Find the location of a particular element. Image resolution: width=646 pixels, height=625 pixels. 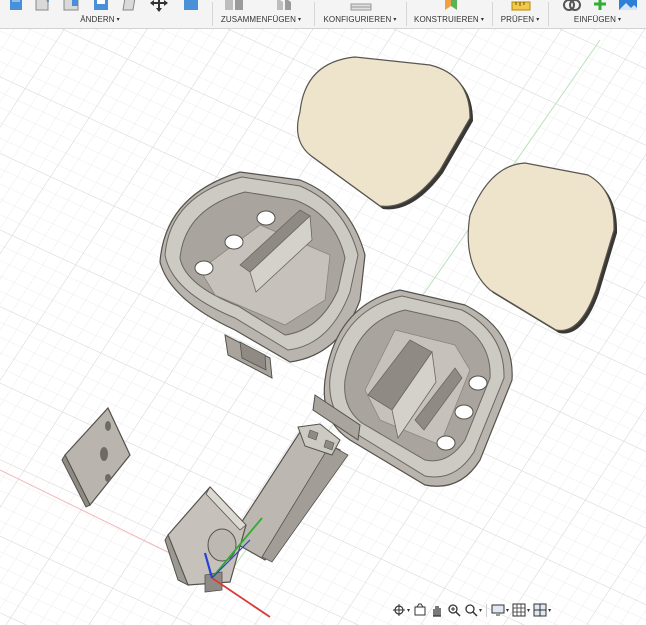

construct-menu: KONSTRUIEREN ▾ is located at coordinates (449, 19).